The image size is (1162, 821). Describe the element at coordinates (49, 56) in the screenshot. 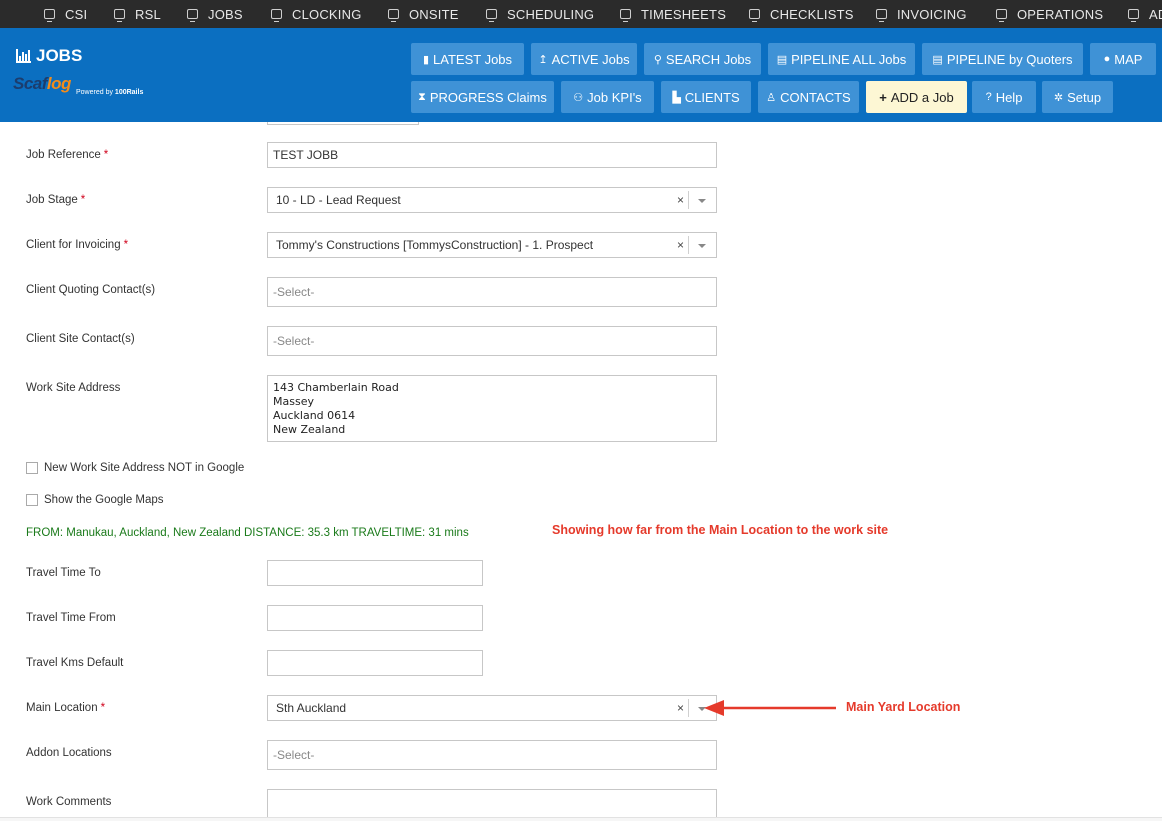

I see `page-title: JOBS` at that location.